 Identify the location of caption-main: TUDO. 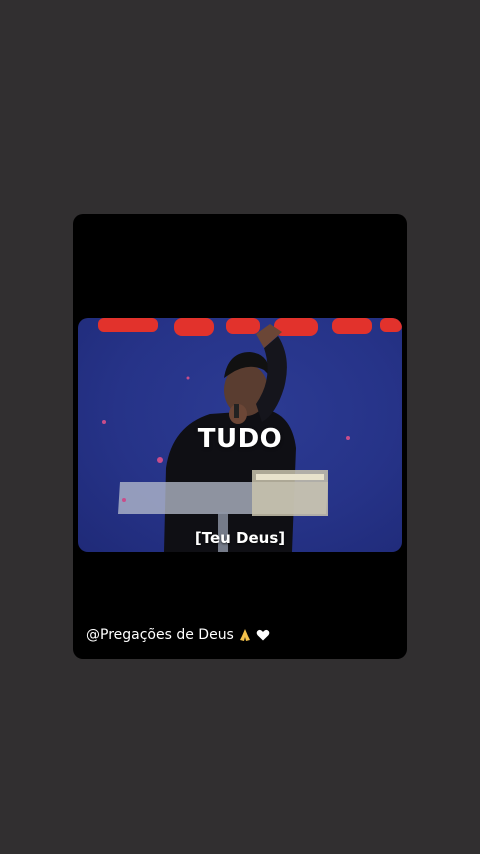
(240, 439).